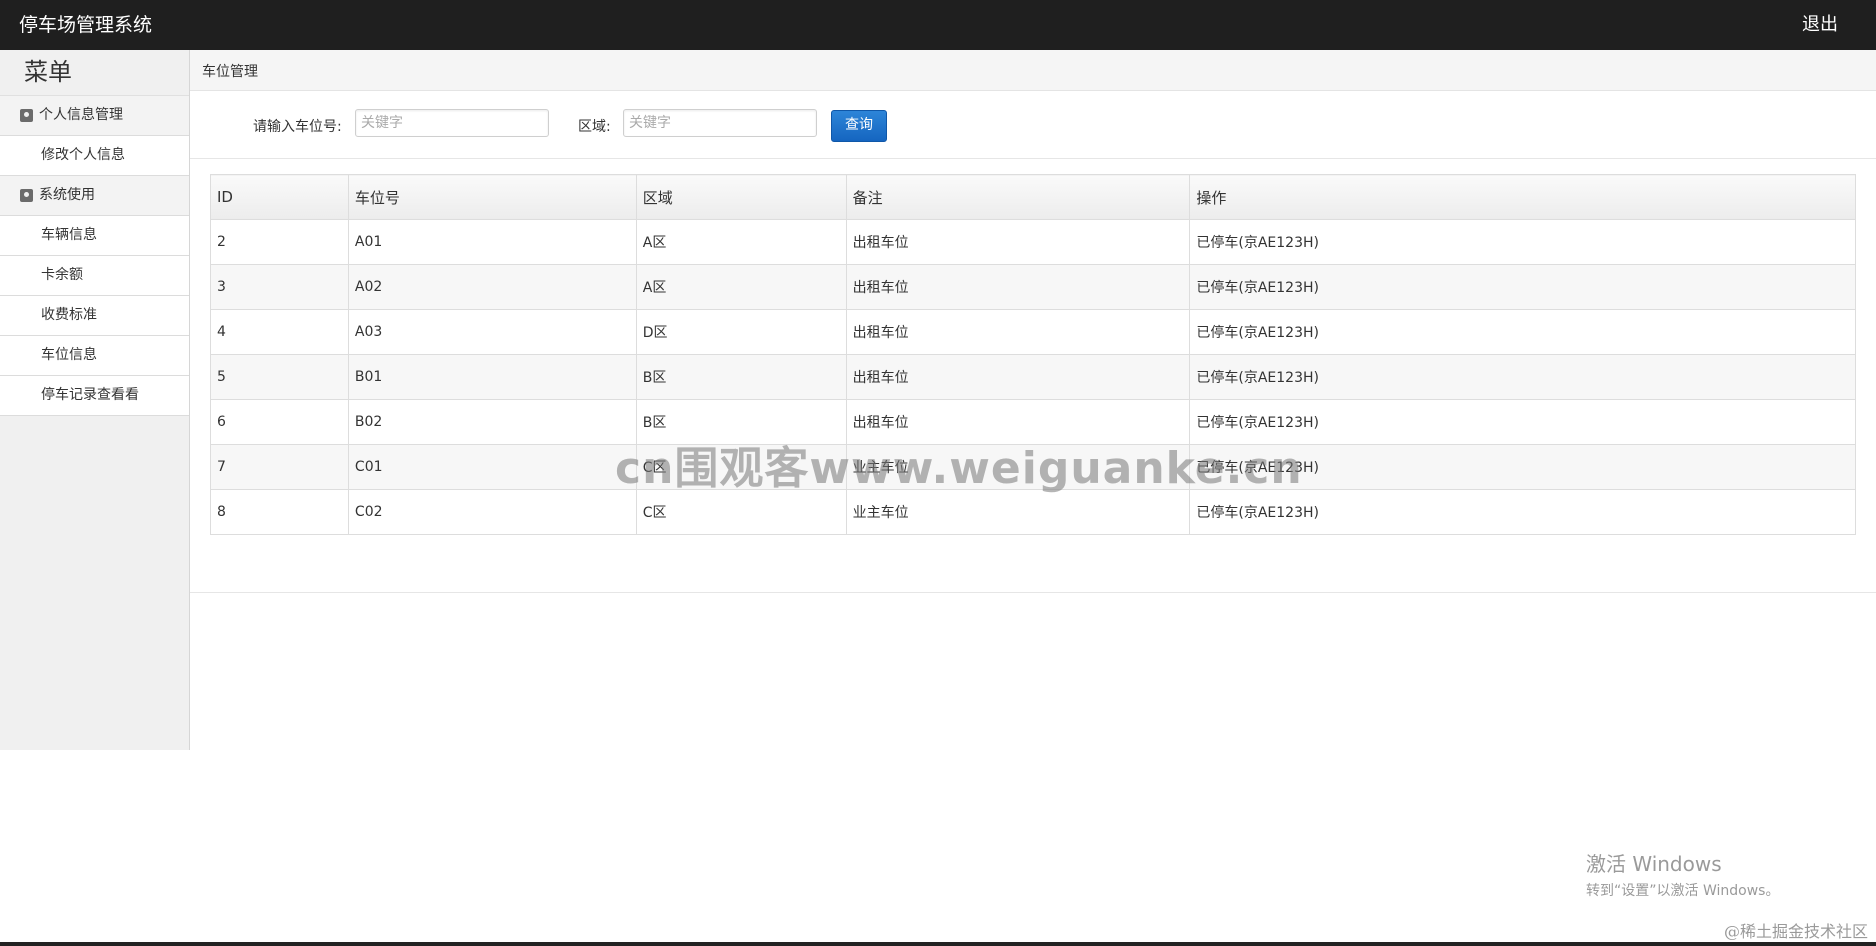  What do you see at coordinates (938, 944) in the screenshot?
I see `taskbar-edge` at bounding box center [938, 944].